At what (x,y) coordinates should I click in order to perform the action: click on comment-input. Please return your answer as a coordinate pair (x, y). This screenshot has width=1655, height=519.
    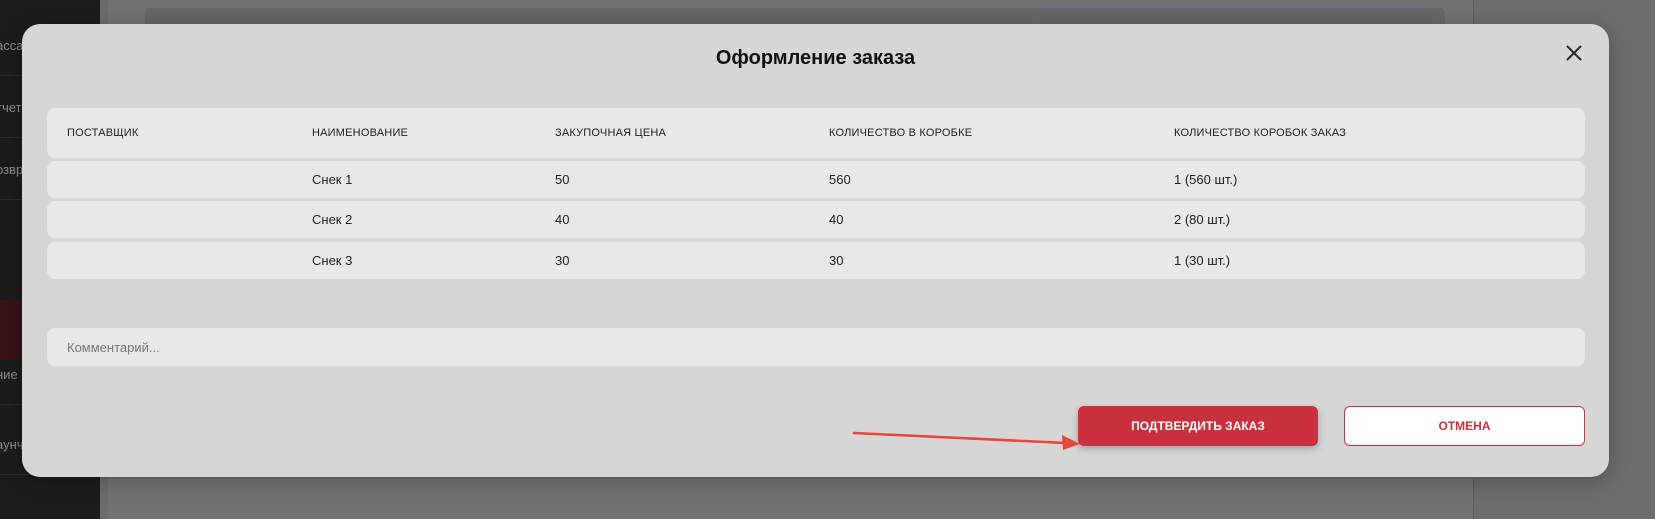
    Looking at the image, I should click on (816, 347).